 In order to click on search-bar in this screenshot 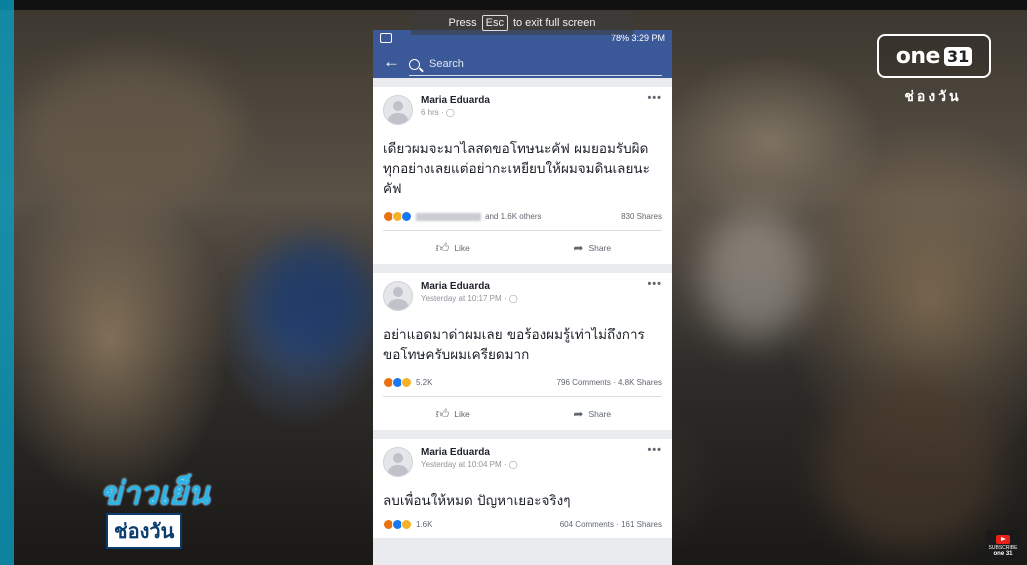, I will do `click(535, 64)`.